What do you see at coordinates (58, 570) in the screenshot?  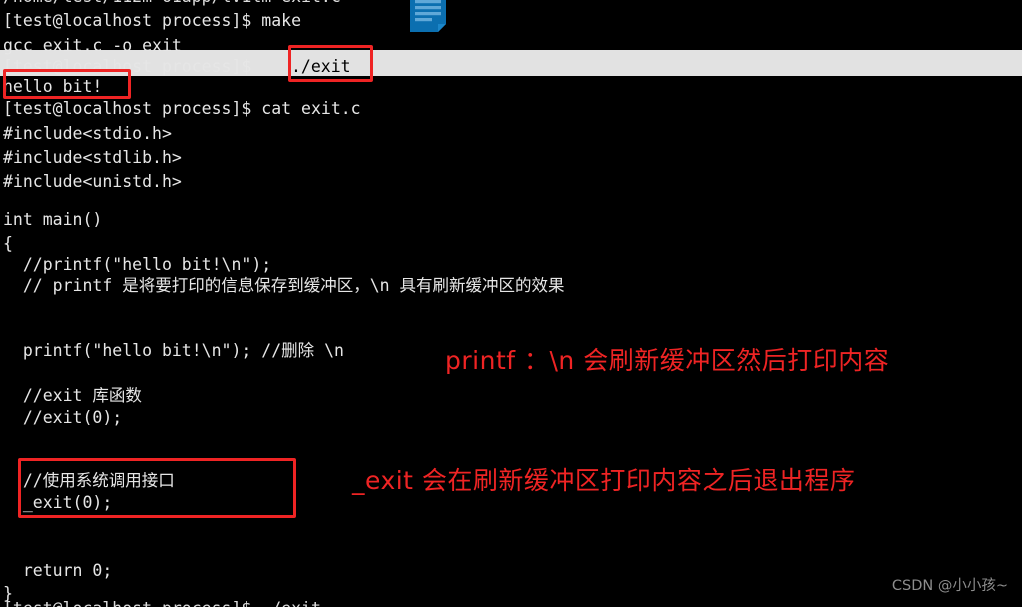 I see `terminal-line: return 0;` at bounding box center [58, 570].